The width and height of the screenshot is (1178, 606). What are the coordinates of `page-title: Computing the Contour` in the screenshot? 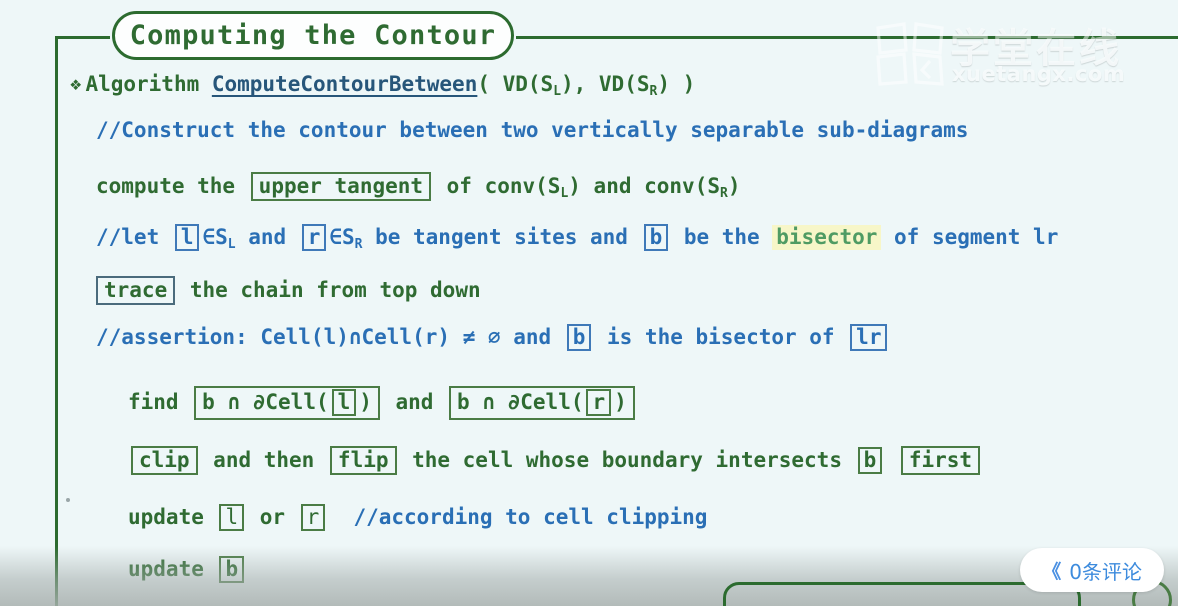 It's located at (313, 35).